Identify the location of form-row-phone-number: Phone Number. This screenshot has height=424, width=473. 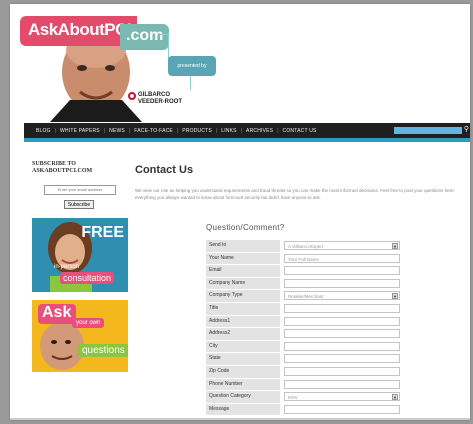
(304, 385).